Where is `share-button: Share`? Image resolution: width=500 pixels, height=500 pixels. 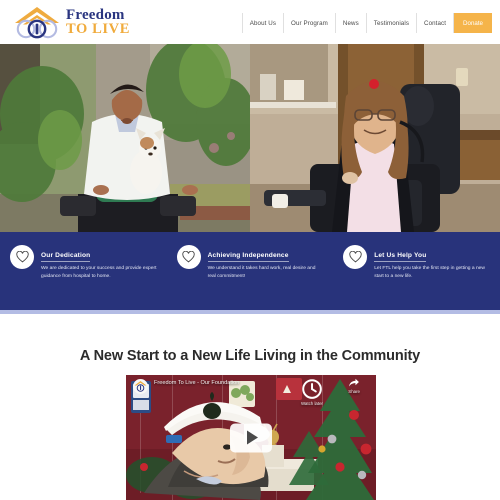
share-button: Share is located at coordinates (354, 386).